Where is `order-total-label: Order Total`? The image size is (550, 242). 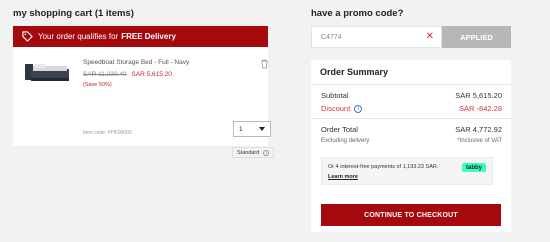
order-total-label: Order Total is located at coordinates (339, 129).